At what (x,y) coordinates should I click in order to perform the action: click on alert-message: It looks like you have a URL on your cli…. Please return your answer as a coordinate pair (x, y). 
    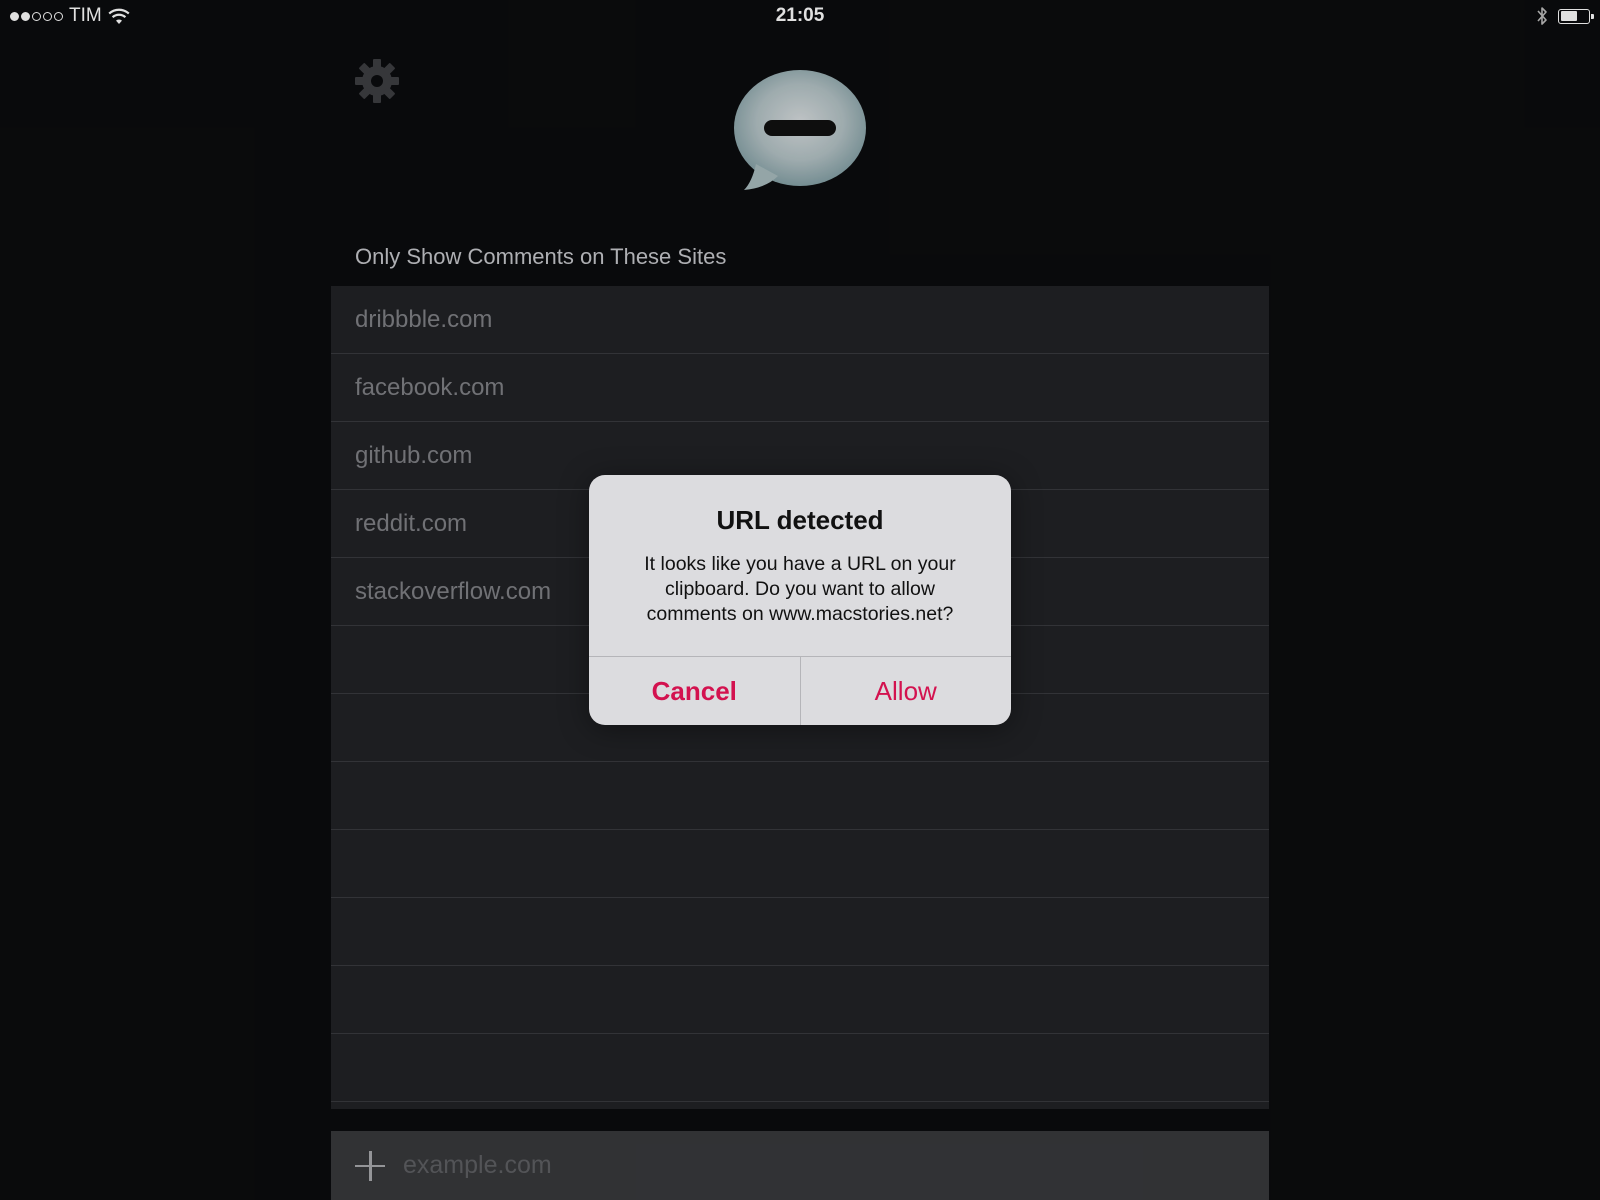
    Looking at the image, I should click on (800, 589).